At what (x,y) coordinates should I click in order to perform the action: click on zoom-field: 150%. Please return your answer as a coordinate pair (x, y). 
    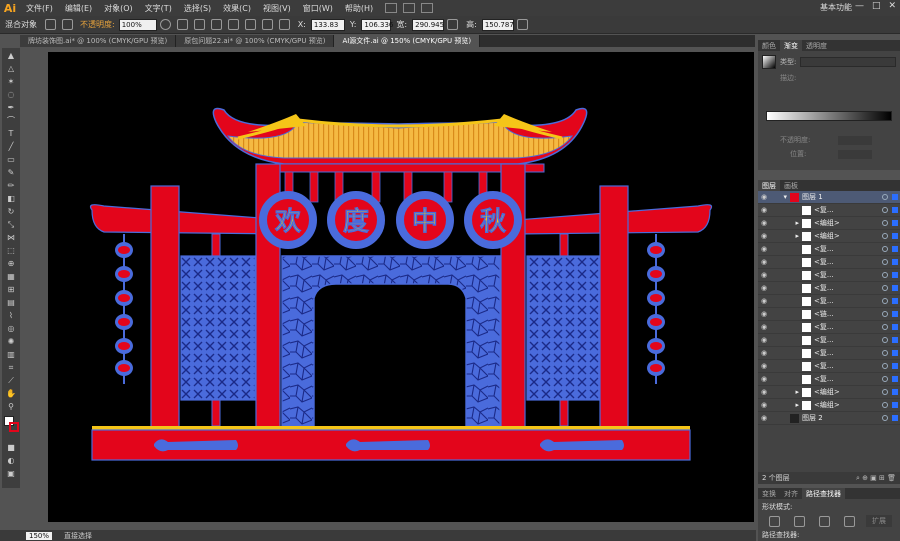
    Looking at the image, I should click on (39, 535).